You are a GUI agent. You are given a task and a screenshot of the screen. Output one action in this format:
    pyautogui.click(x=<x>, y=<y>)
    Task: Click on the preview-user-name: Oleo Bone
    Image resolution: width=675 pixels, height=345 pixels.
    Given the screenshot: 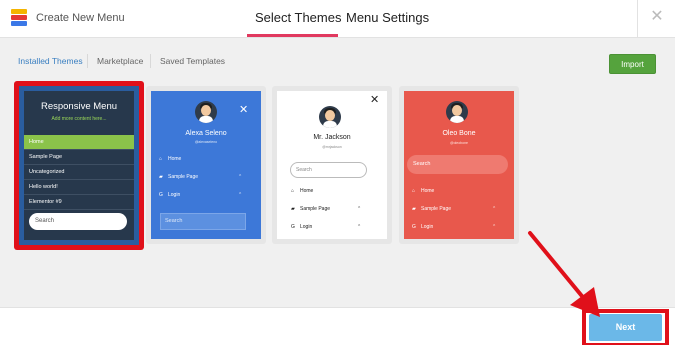 What is the action you would take?
    pyautogui.click(x=459, y=133)
    